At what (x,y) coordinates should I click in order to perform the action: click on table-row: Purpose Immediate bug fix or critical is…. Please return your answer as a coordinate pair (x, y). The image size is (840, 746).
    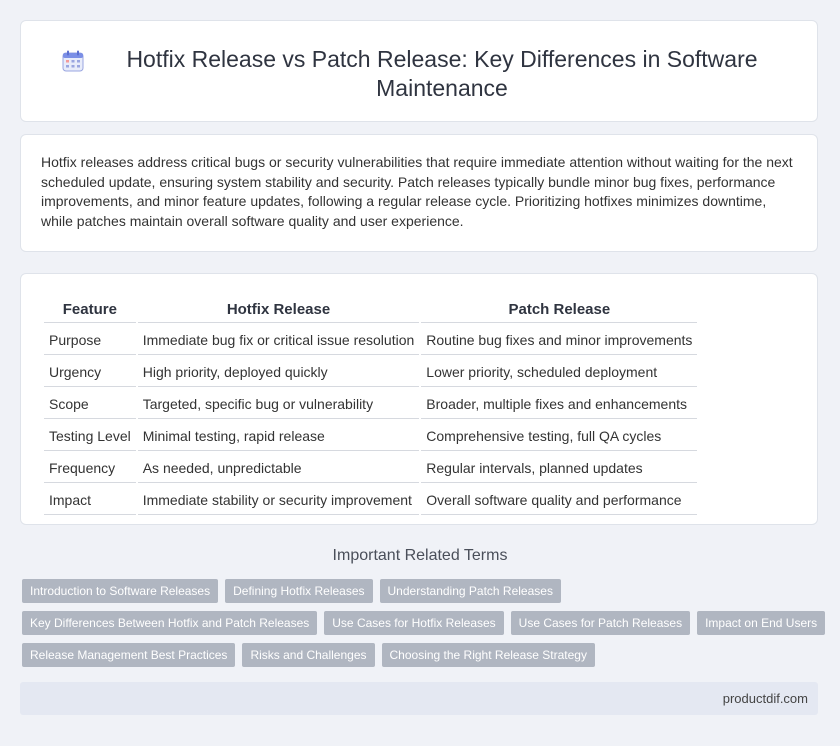
    Looking at the image, I should click on (371, 340).